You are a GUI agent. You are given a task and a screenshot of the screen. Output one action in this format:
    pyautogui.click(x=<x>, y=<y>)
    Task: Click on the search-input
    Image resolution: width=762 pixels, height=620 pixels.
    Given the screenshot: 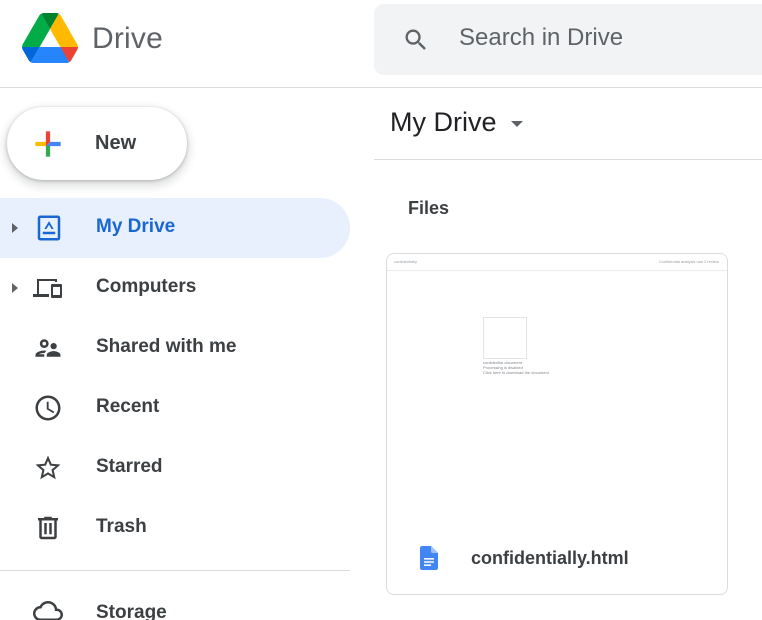 What is the action you would take?
    pyautogui.click(x=604, y=38)
    